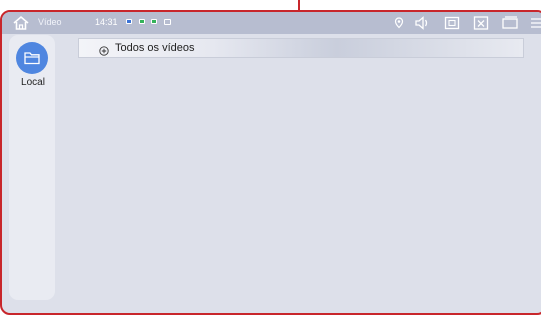 The height and width of the screenshot is (315, 541). Describe the element at coordinates (155, 48) in the screenshot. I see `all-videos-label: Todos os vídeos` at that location.